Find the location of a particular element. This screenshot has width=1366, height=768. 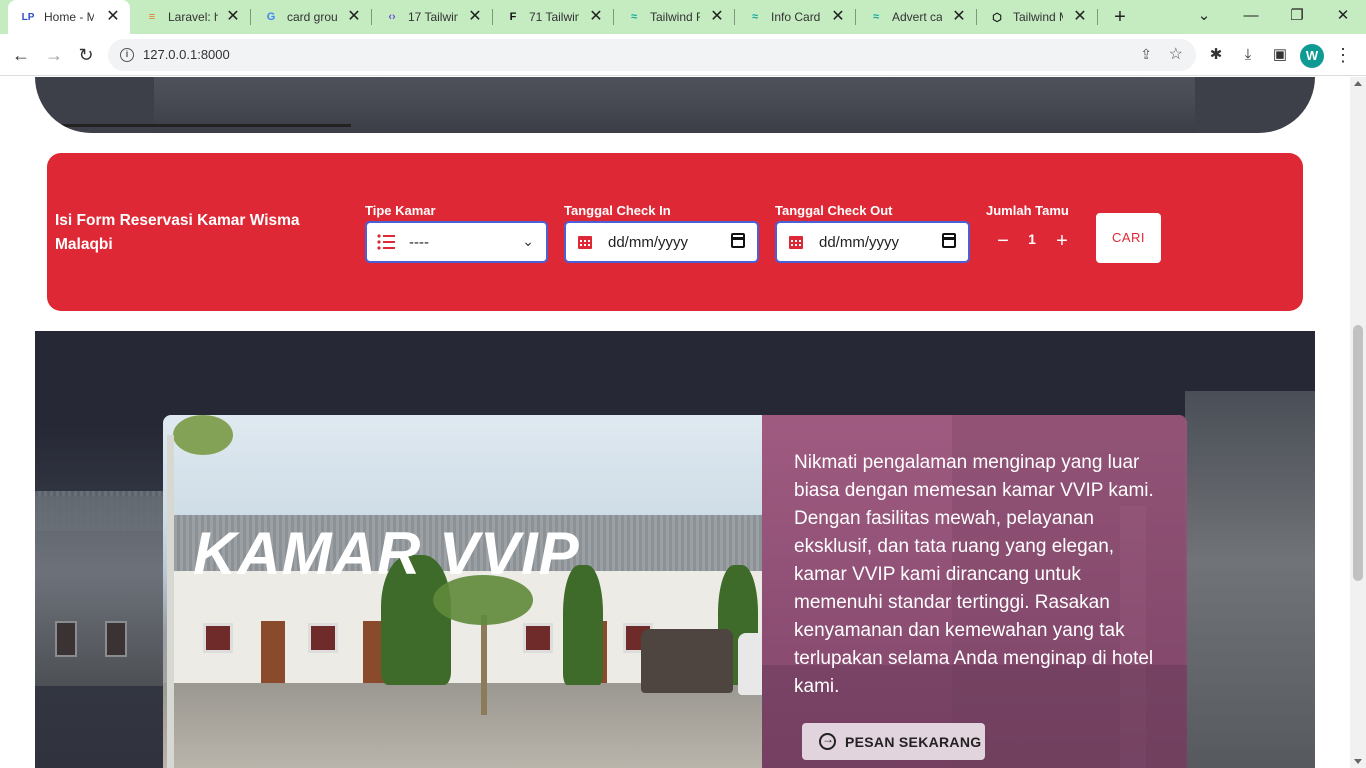

slider-progress-bar is located at coordinates (205, 125).